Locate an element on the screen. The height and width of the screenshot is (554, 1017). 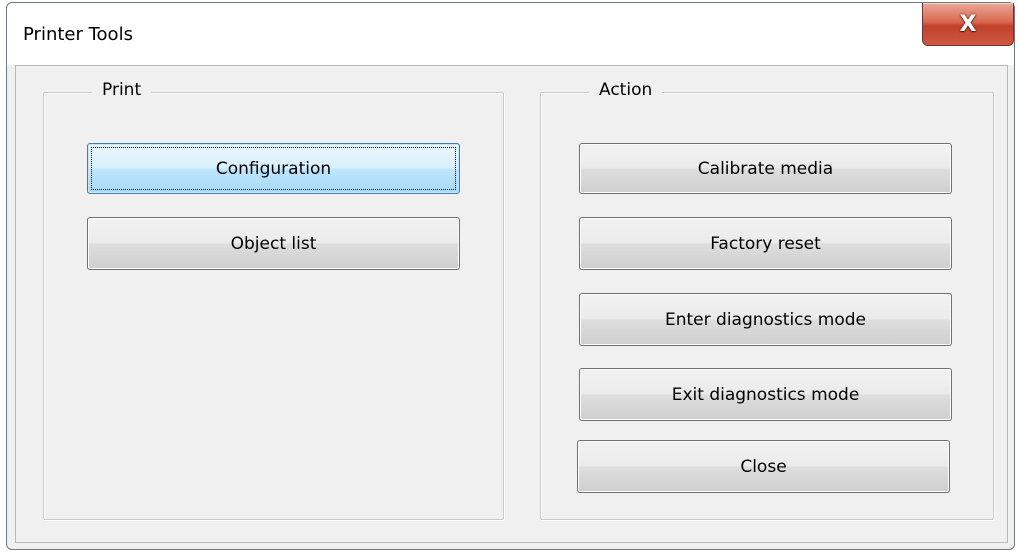
close-button: Close is located at coordinates (763, 466).